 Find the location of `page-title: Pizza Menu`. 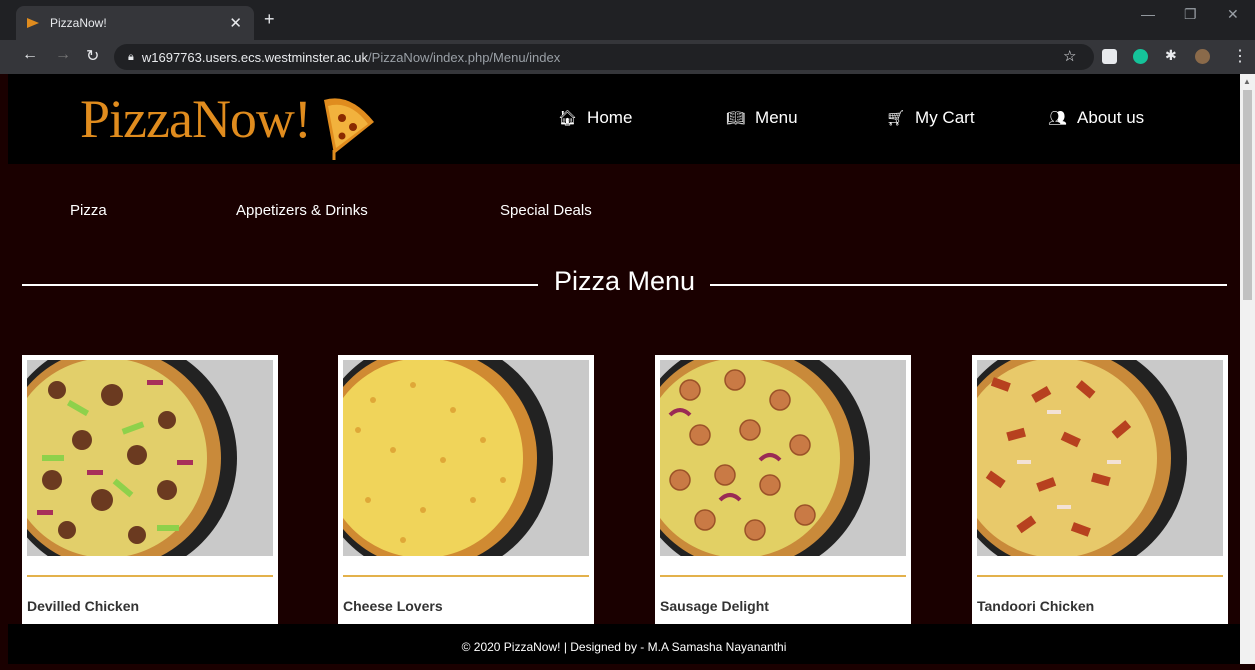

page-title: Pizza Menu is located at coordinates (624, 281).